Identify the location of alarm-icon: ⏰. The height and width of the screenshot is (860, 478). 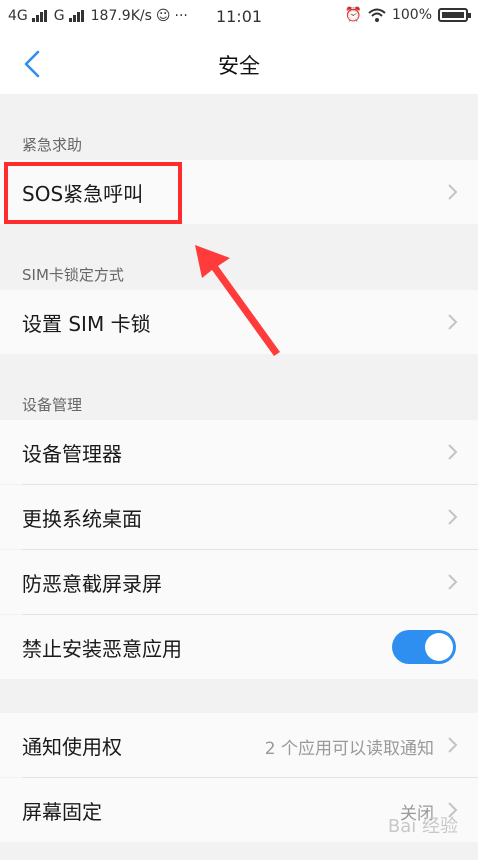
(353, 15).